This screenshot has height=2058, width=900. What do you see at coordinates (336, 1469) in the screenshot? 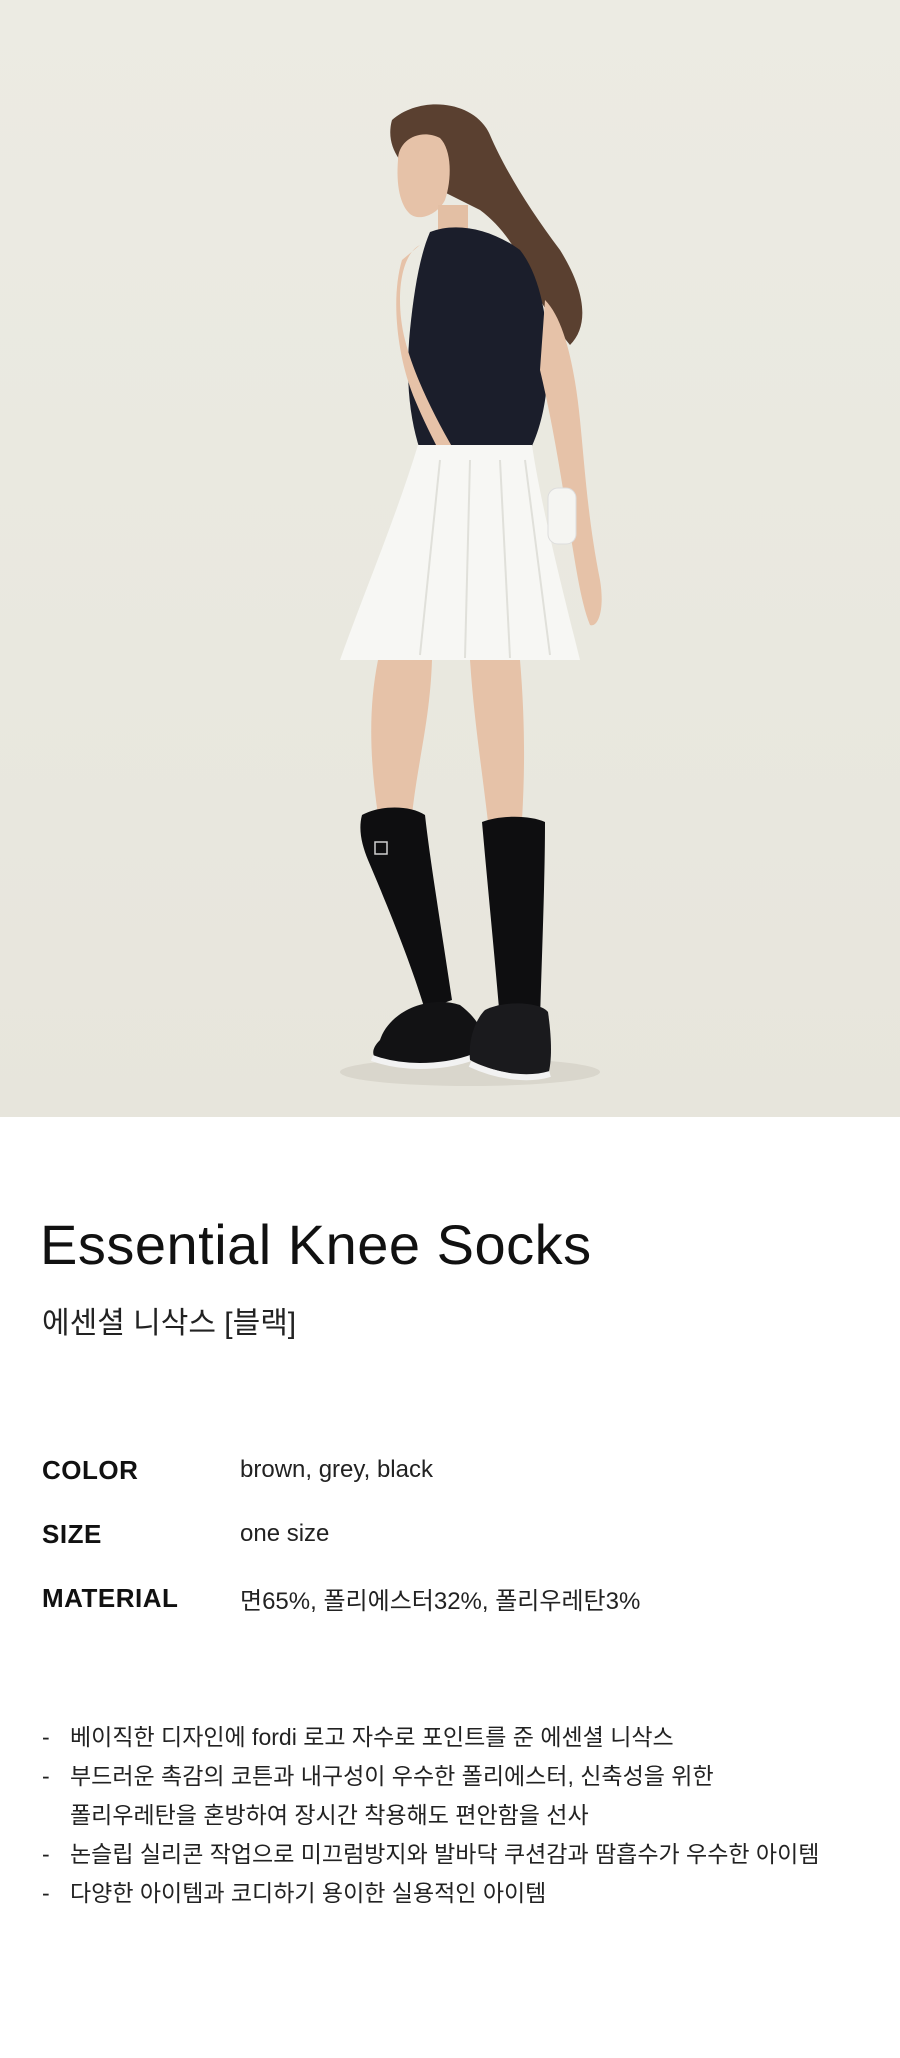
I see `spec-value: brown, grey, black` at bounding box center [336, 1469].